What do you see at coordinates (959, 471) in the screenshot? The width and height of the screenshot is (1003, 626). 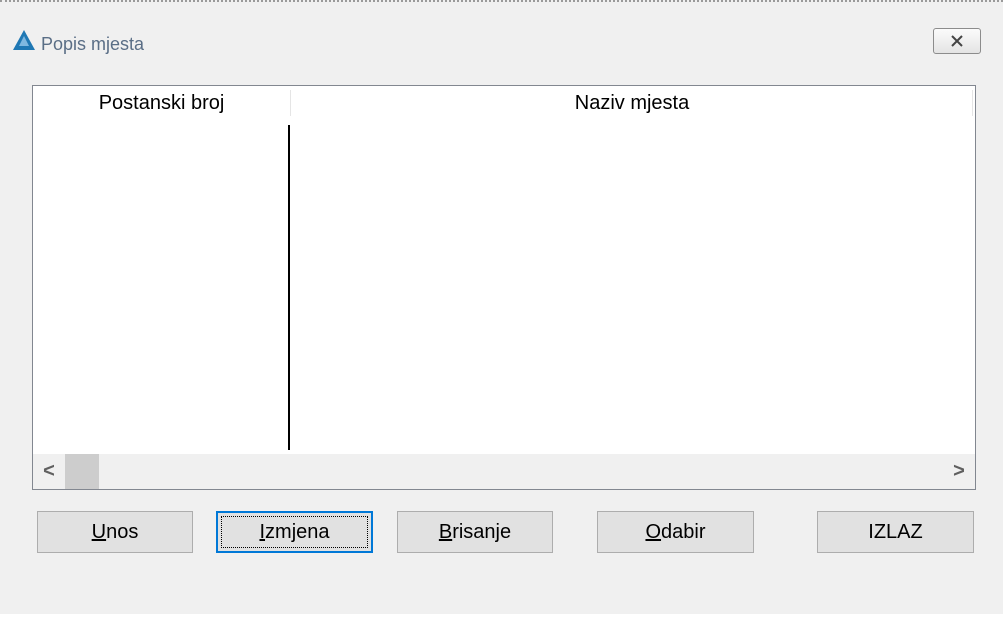 I see `scroll-right-icon: >` at bounding box center [959, 471].